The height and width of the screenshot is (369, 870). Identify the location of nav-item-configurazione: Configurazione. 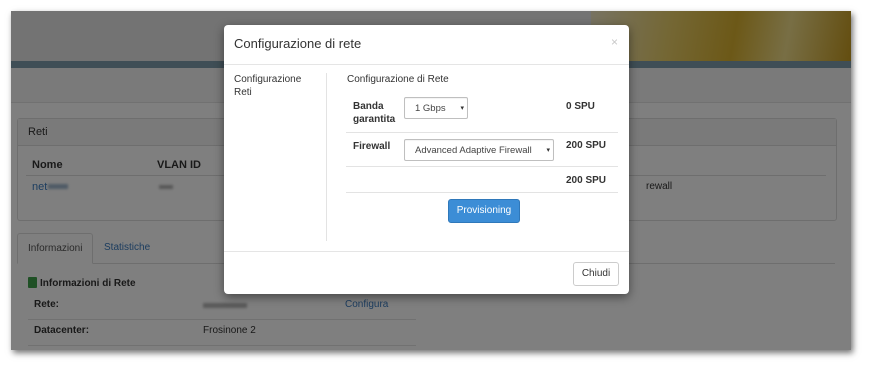
(279, 79).